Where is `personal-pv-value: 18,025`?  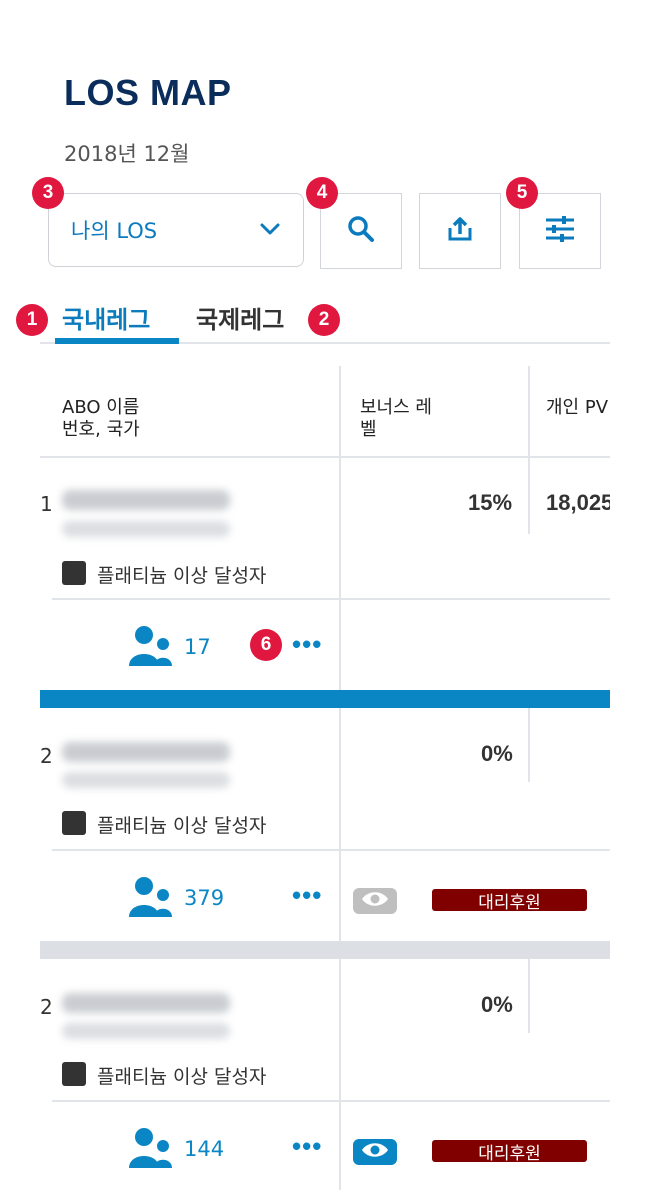
personal-pv-value: 18,025 is located at coordinates (578, 502).